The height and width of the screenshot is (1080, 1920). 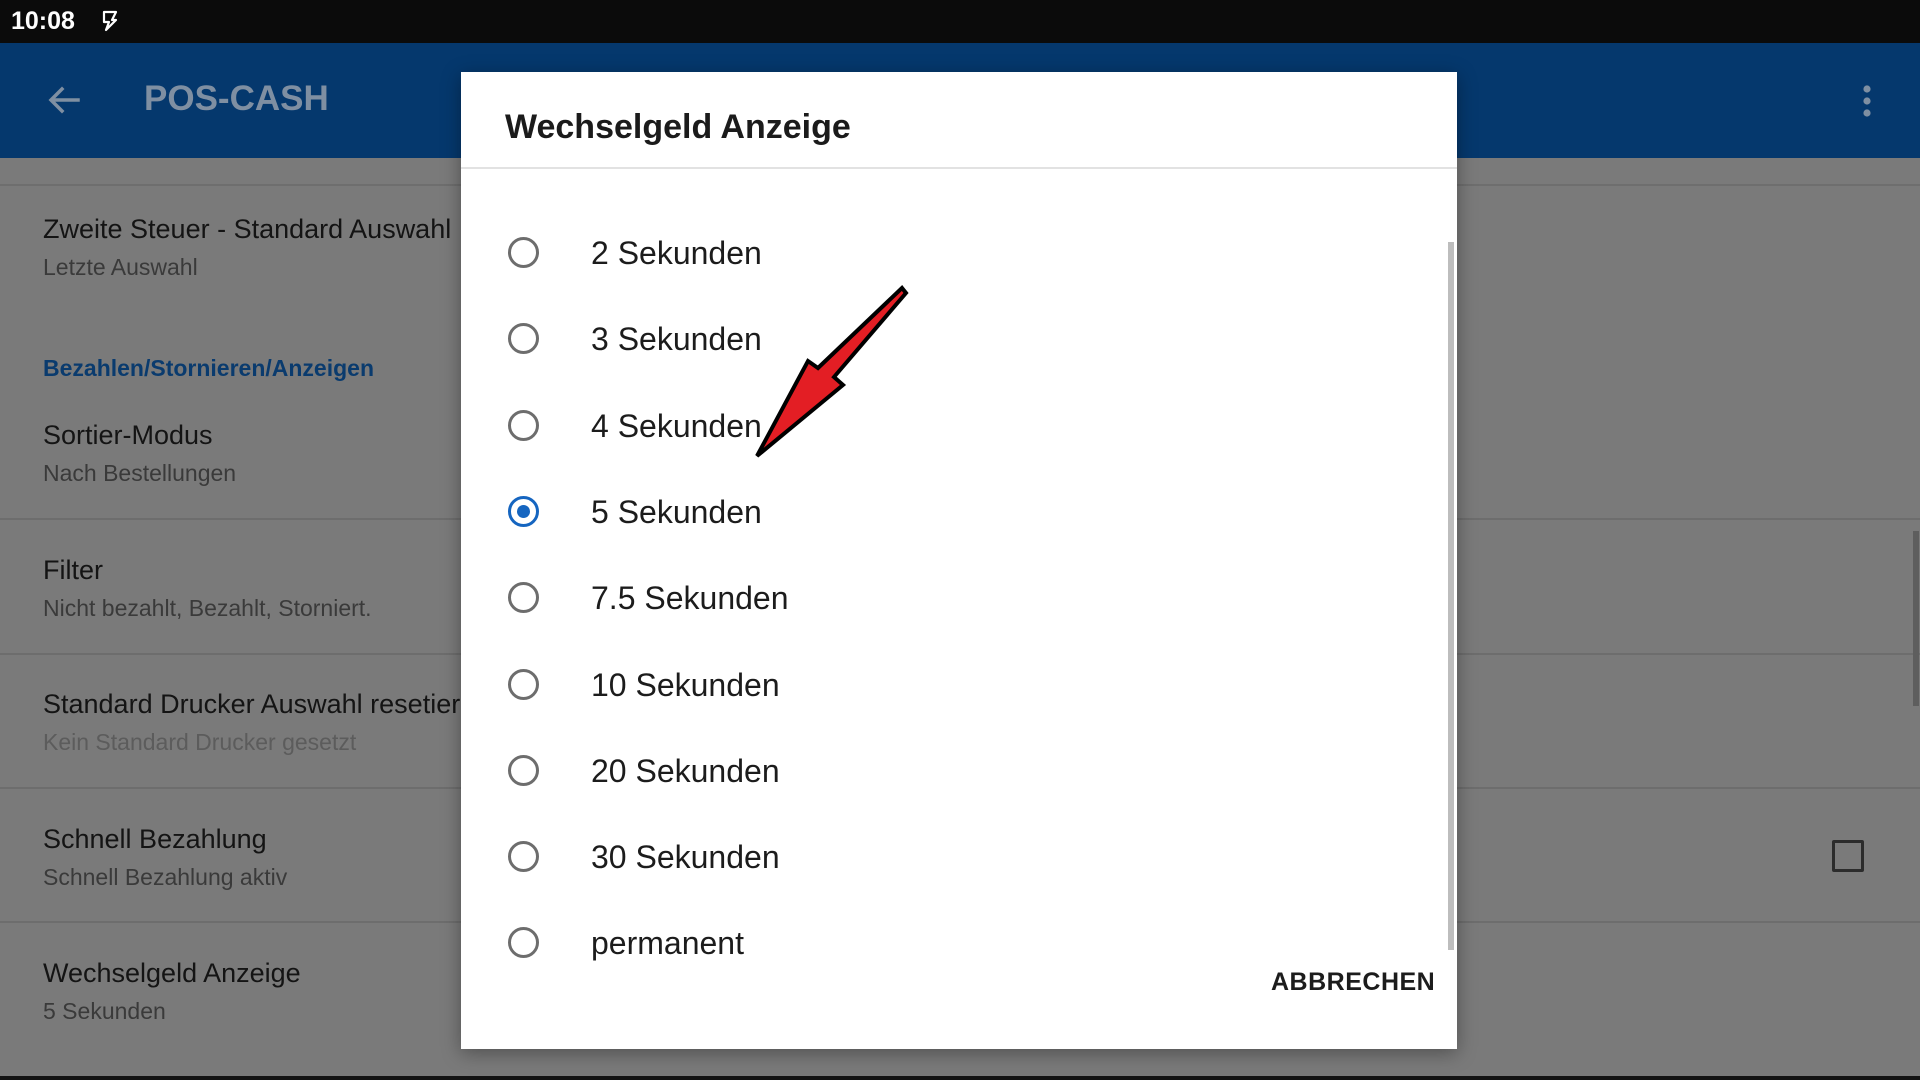 What do you see at coordinates (951, 861) in the screenshot?
I see `radio-option: 30 Sekunden` at bounding box center [951, 861].